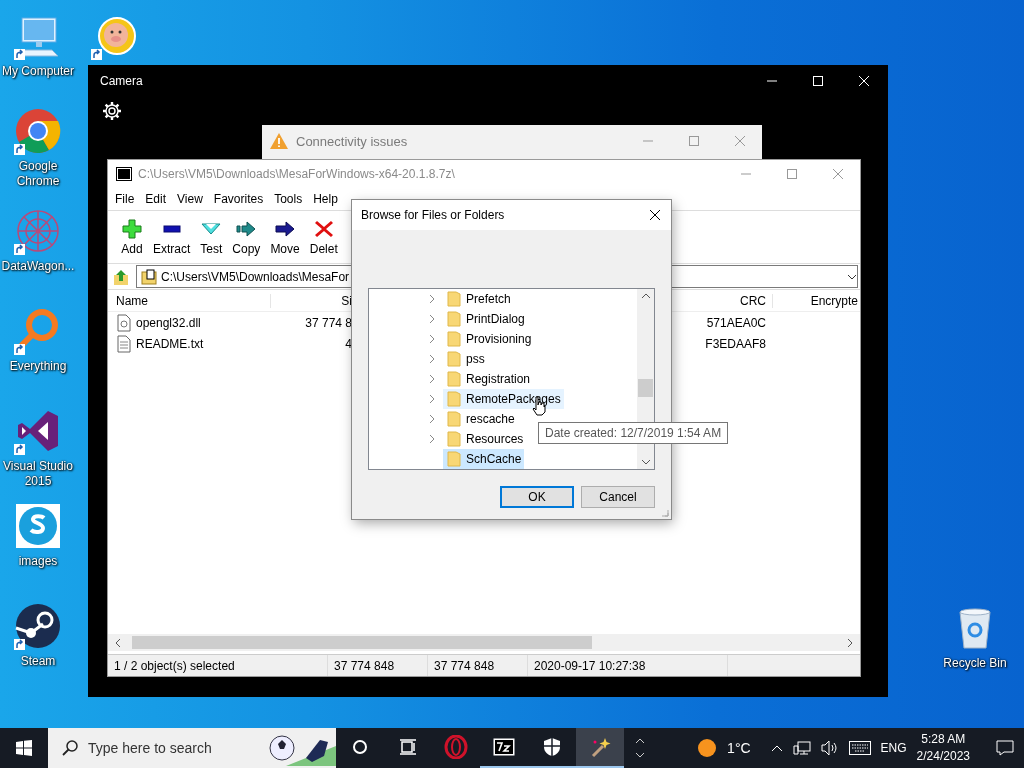 The width and height of the screenshot is (1024, 768). I want to click on tree-item: Prefetch, so click(478, 299).